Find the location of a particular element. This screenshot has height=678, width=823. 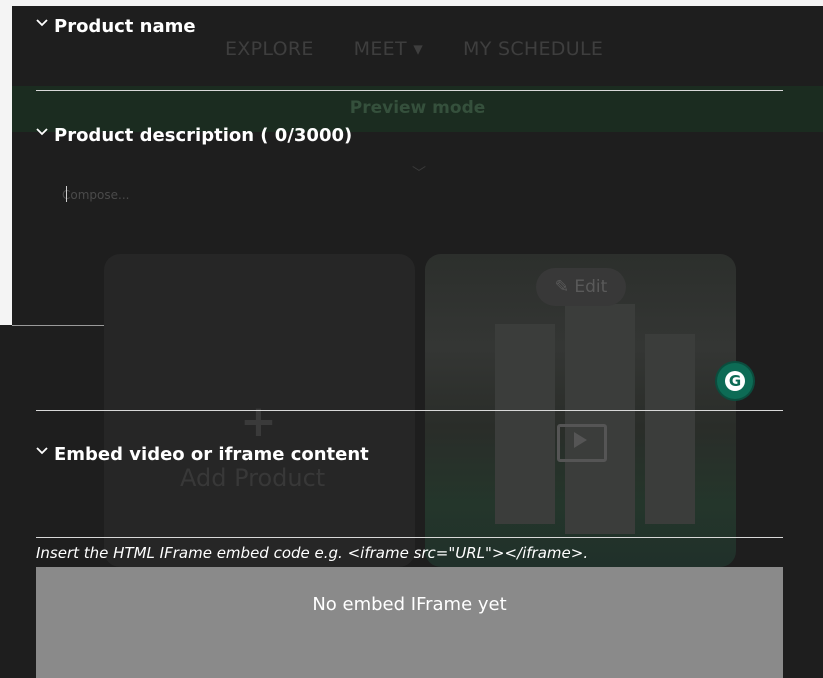

play-icon is located at coordinates (580, 440).